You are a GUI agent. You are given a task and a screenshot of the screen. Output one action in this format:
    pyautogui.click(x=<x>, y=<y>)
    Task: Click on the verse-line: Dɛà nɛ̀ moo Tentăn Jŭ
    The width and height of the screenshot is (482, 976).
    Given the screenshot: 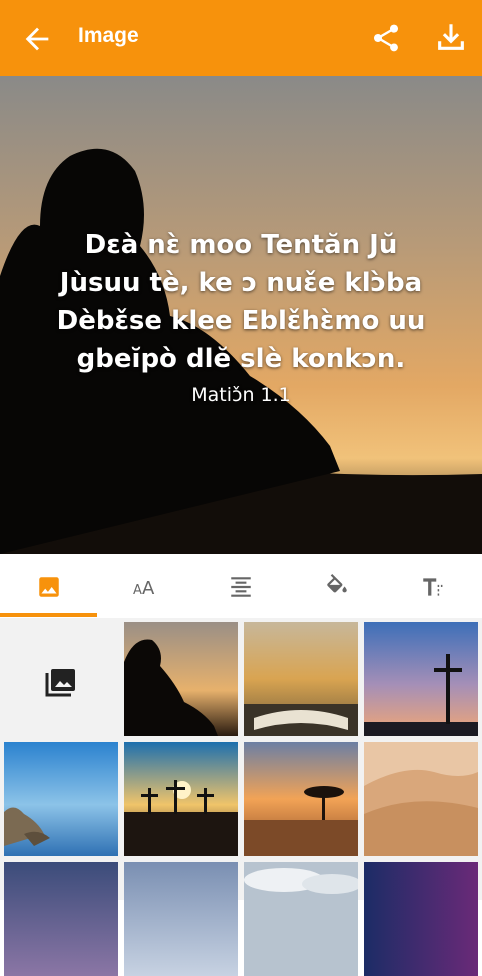 What is the action you would take?
    pyautogui.click(x=241, y=245)
    